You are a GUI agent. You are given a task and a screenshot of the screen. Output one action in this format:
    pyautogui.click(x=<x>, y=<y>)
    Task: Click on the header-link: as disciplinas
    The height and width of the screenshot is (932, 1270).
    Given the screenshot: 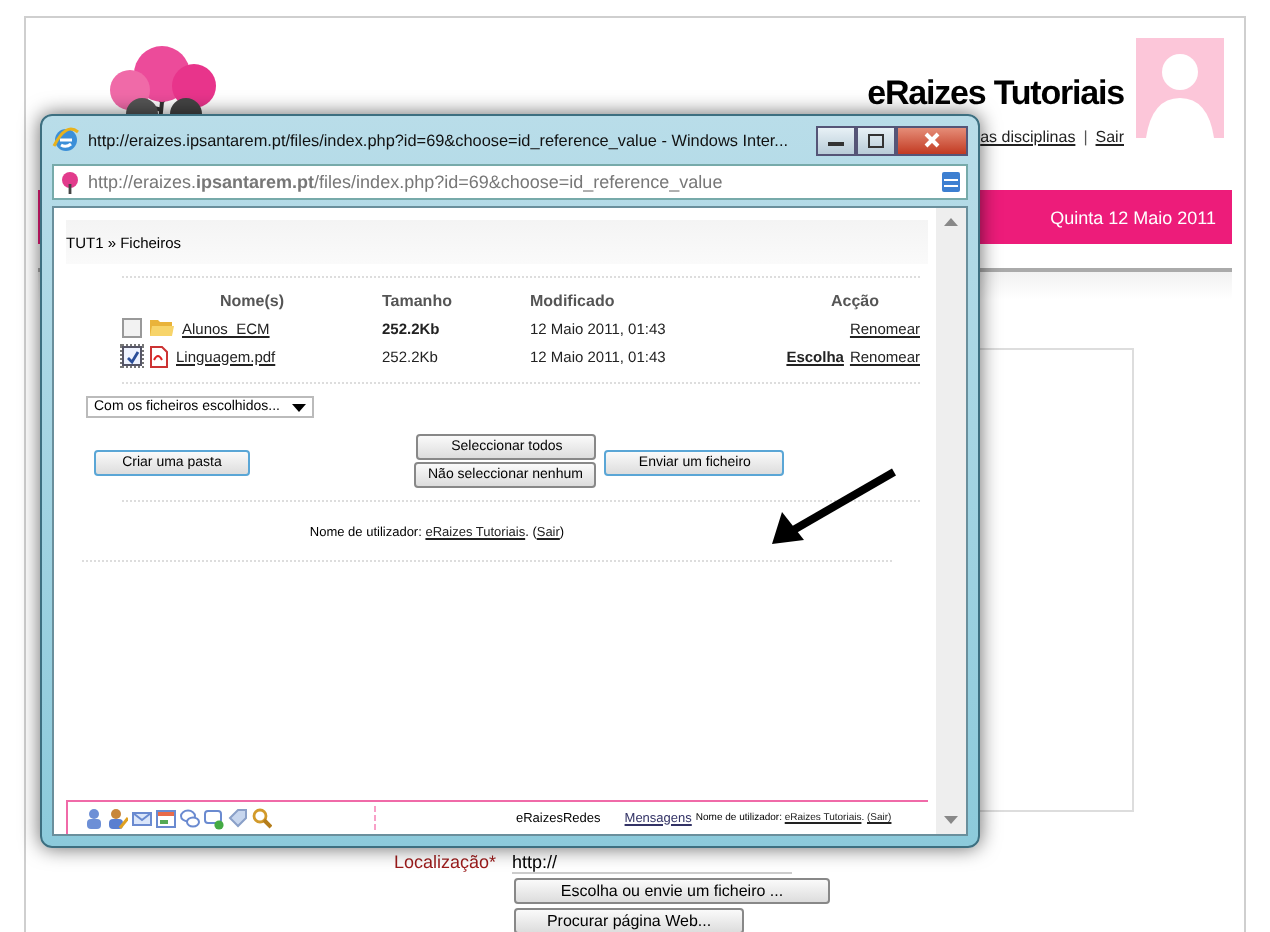 What is the action you would take?
    pyautogui.click(x=1028, y=137)
    